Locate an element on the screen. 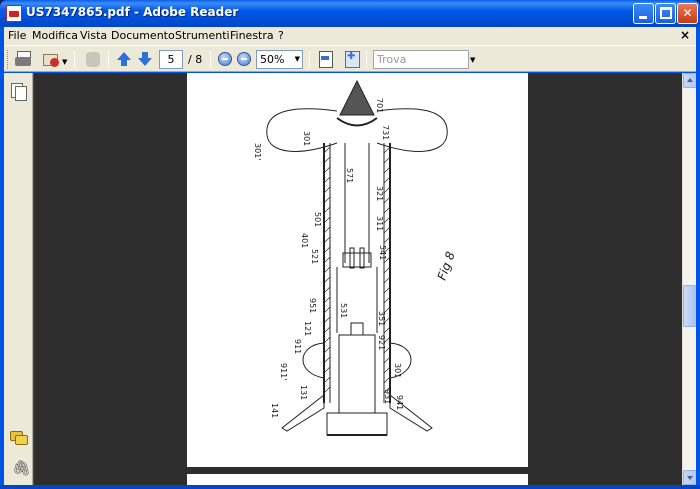 This screenshot has height=489, width=700. menu-strumenti: Strumenti is located at coordinates (202, 35).